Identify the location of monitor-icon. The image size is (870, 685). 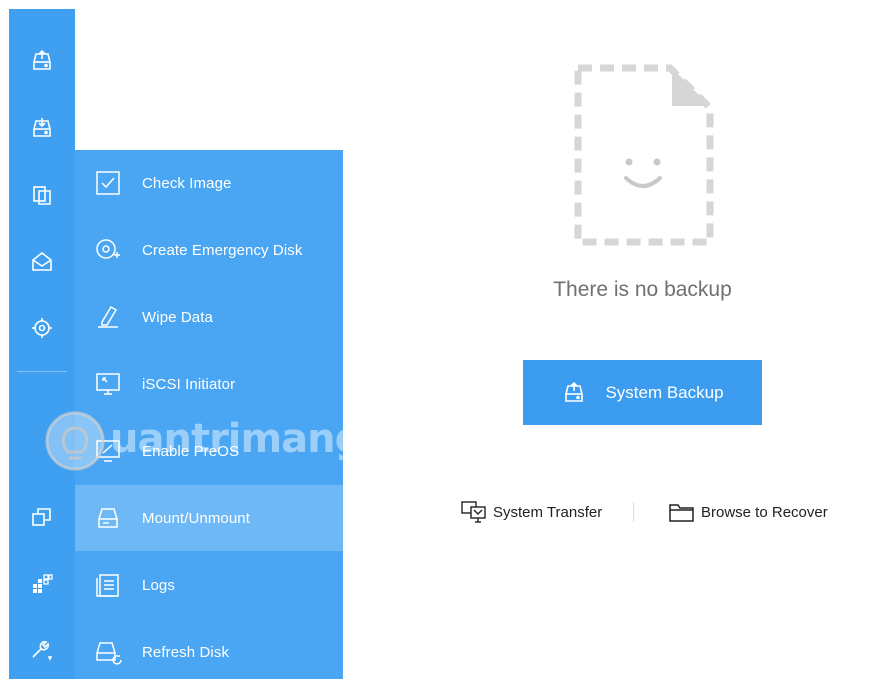
(108, 384).